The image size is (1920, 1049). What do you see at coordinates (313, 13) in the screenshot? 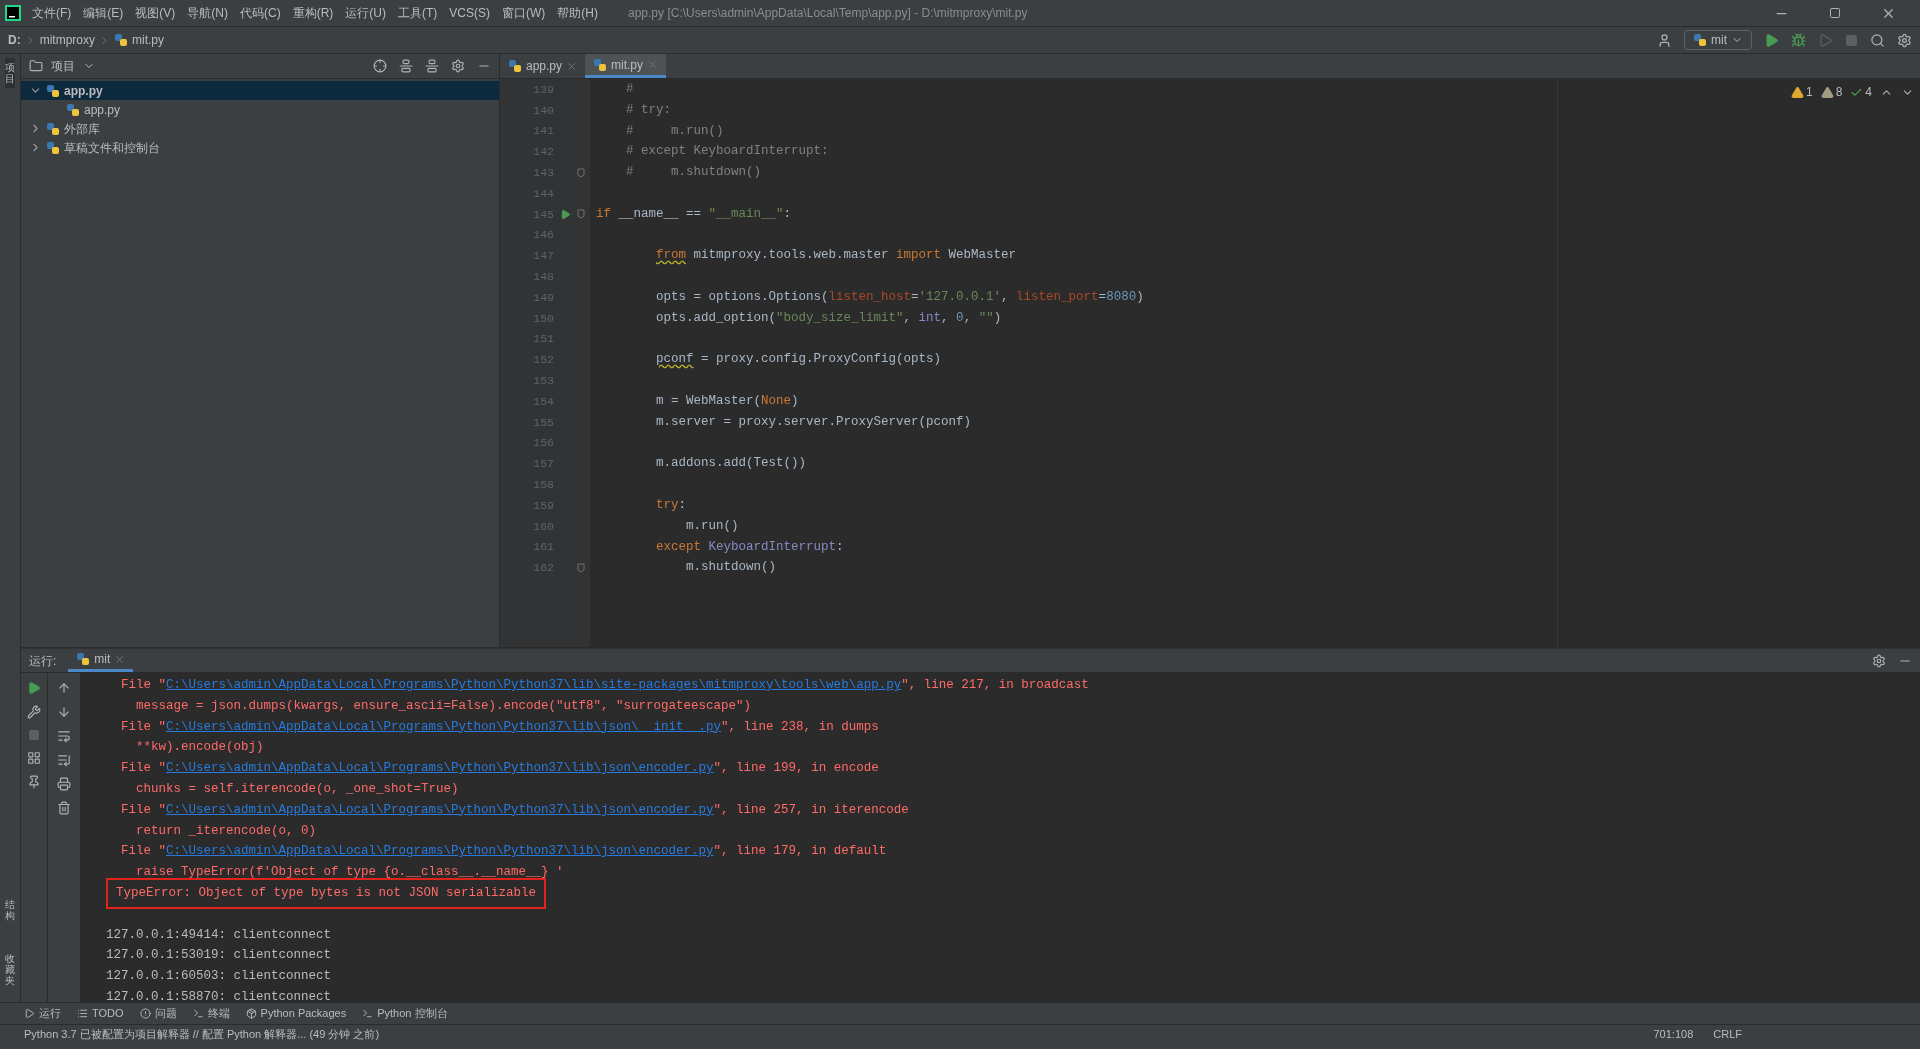
I see `menu-item: 重构(R)` at bounding box center [313, 13].